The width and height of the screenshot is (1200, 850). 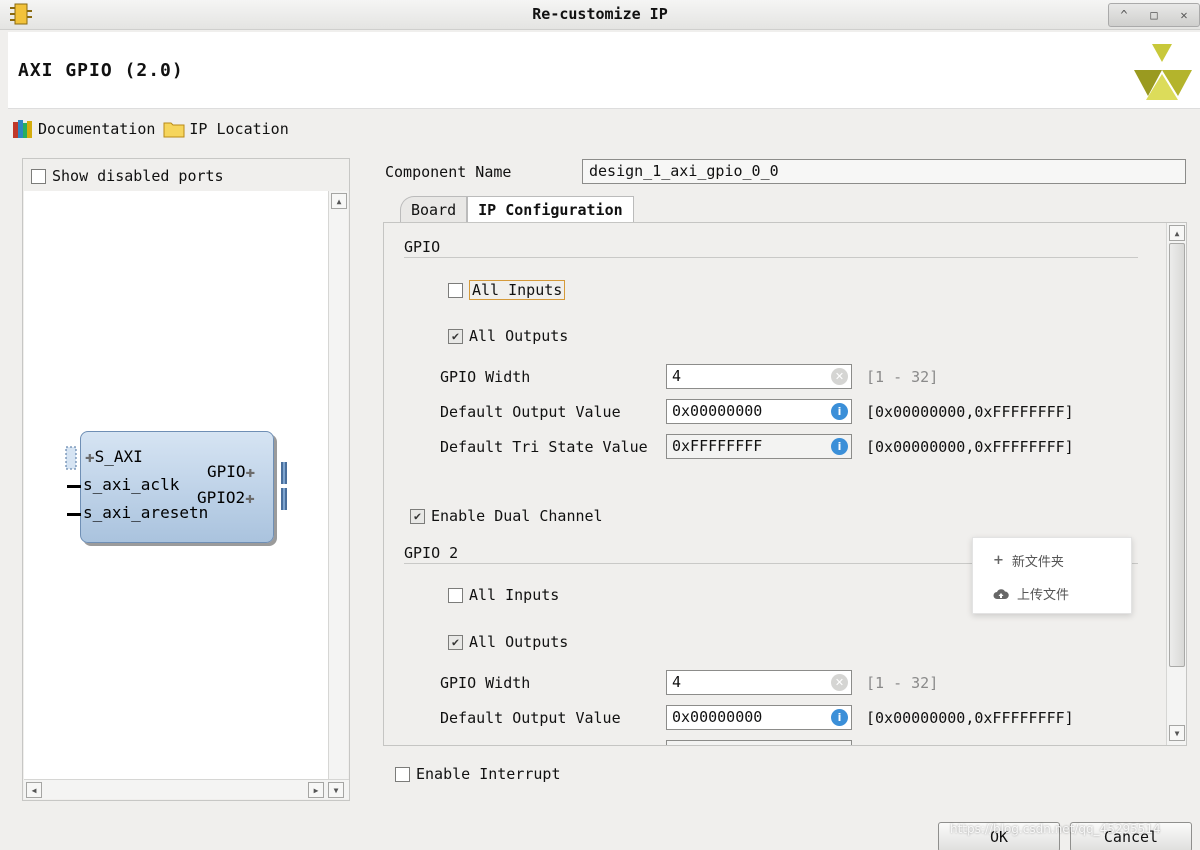 I want to click on new-folder-label: 新文件夹, so click(x=1037, y=562).